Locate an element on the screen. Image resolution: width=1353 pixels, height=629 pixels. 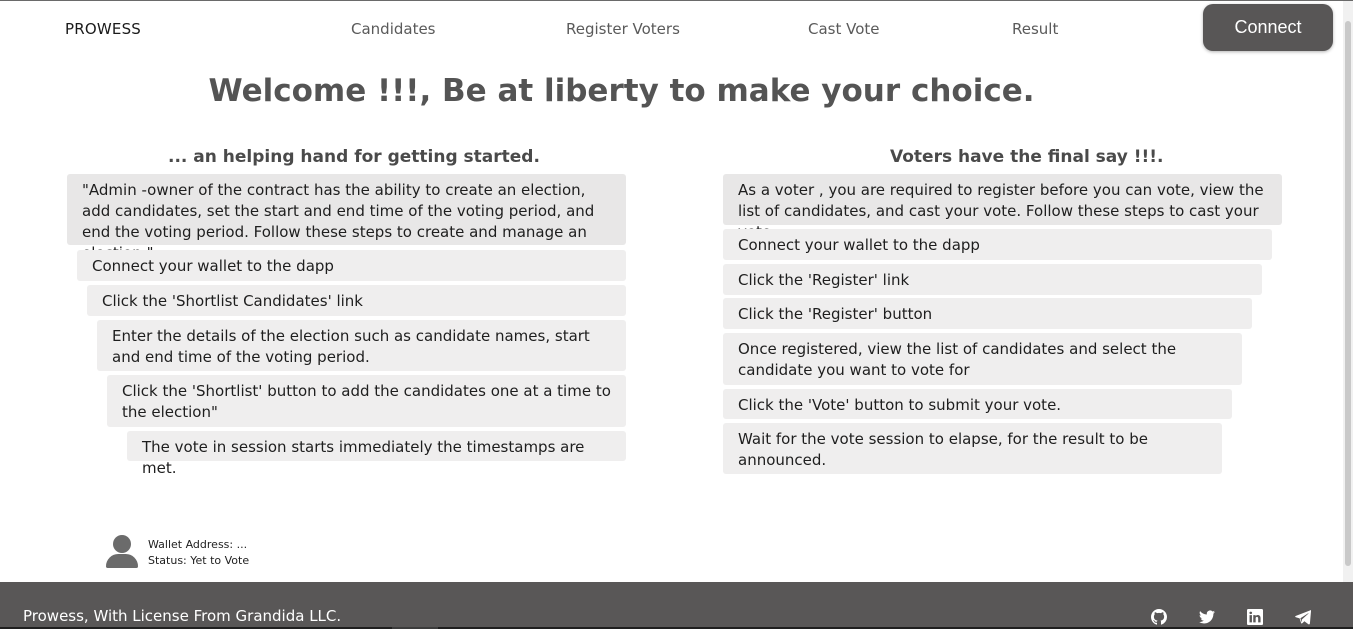
nav-result: Result is located at coordinates (1035, 29).